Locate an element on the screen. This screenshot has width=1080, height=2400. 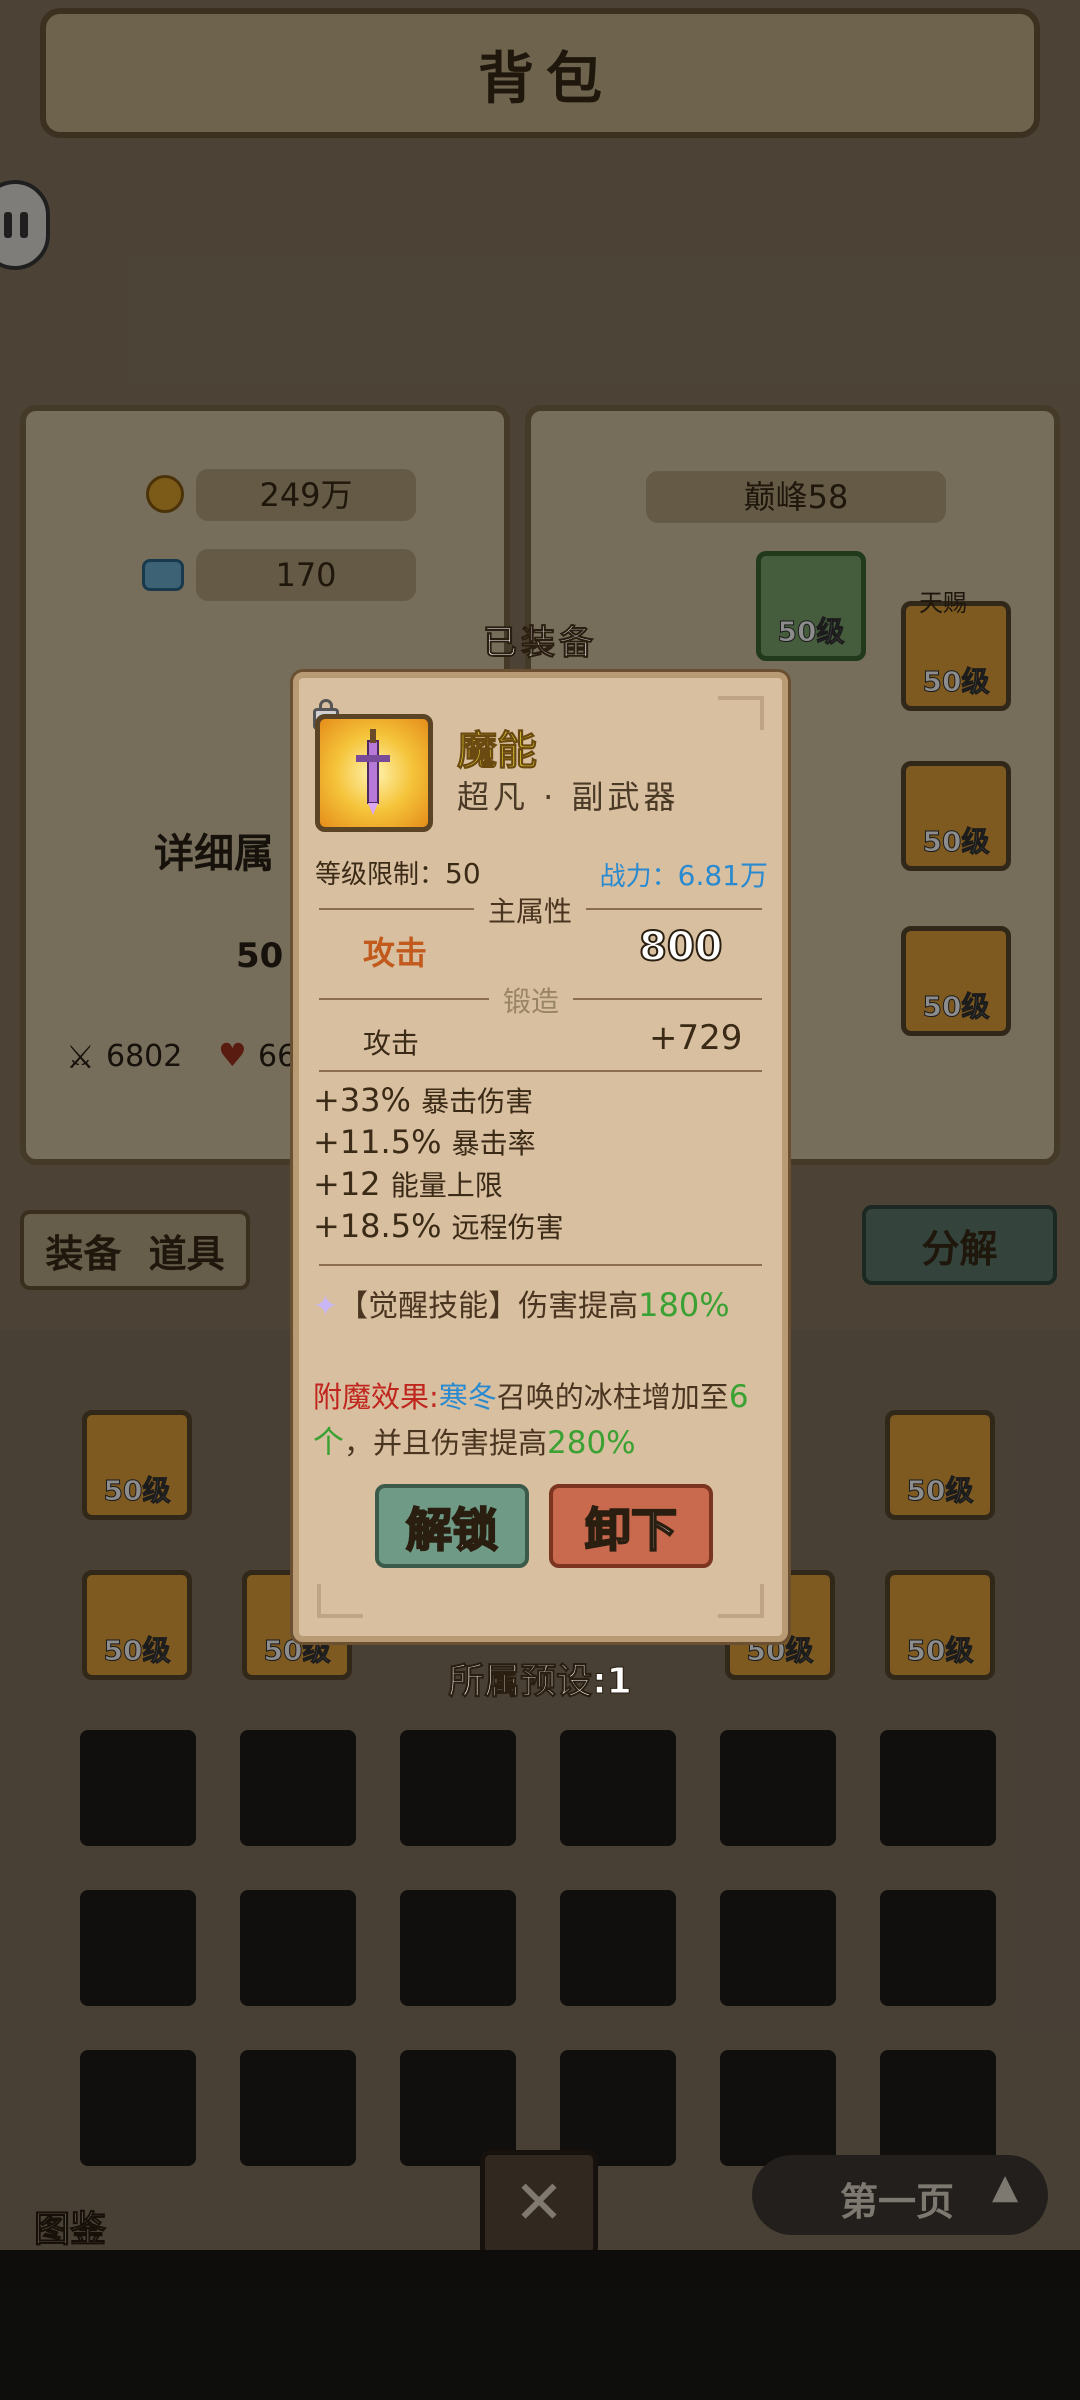
enchant-text: ，并且伤害提高 is located at coordinates (446, 1443).